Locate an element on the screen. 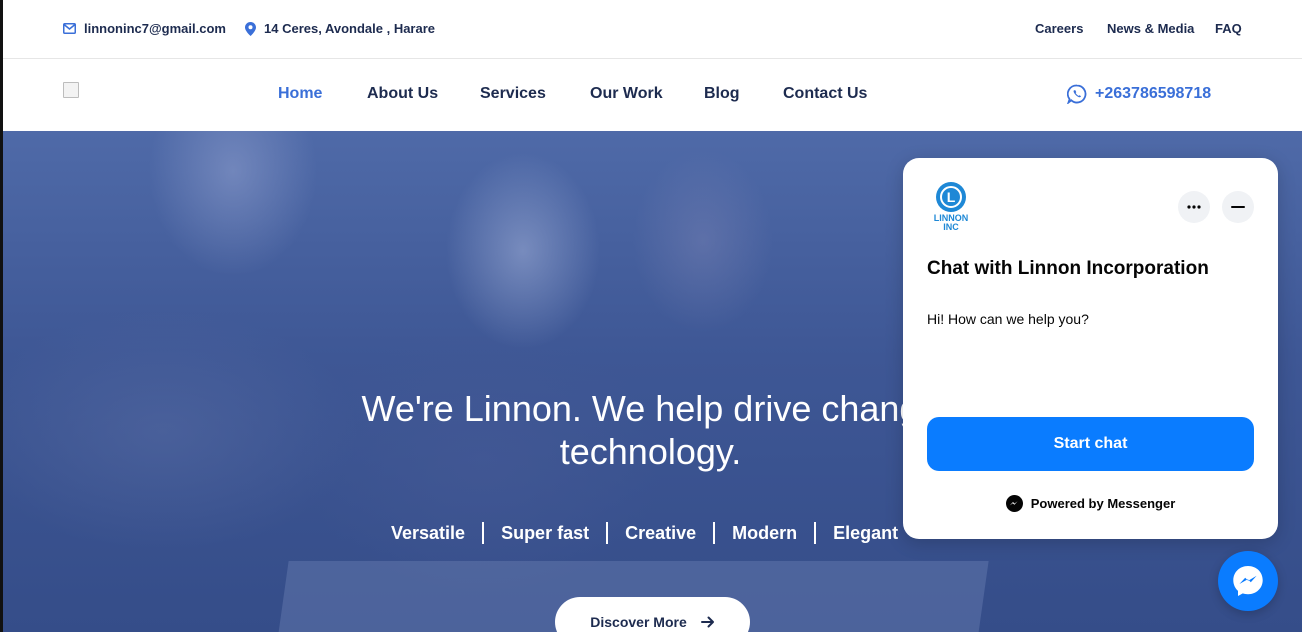  more-icon is located at coordinates (1194, 207).